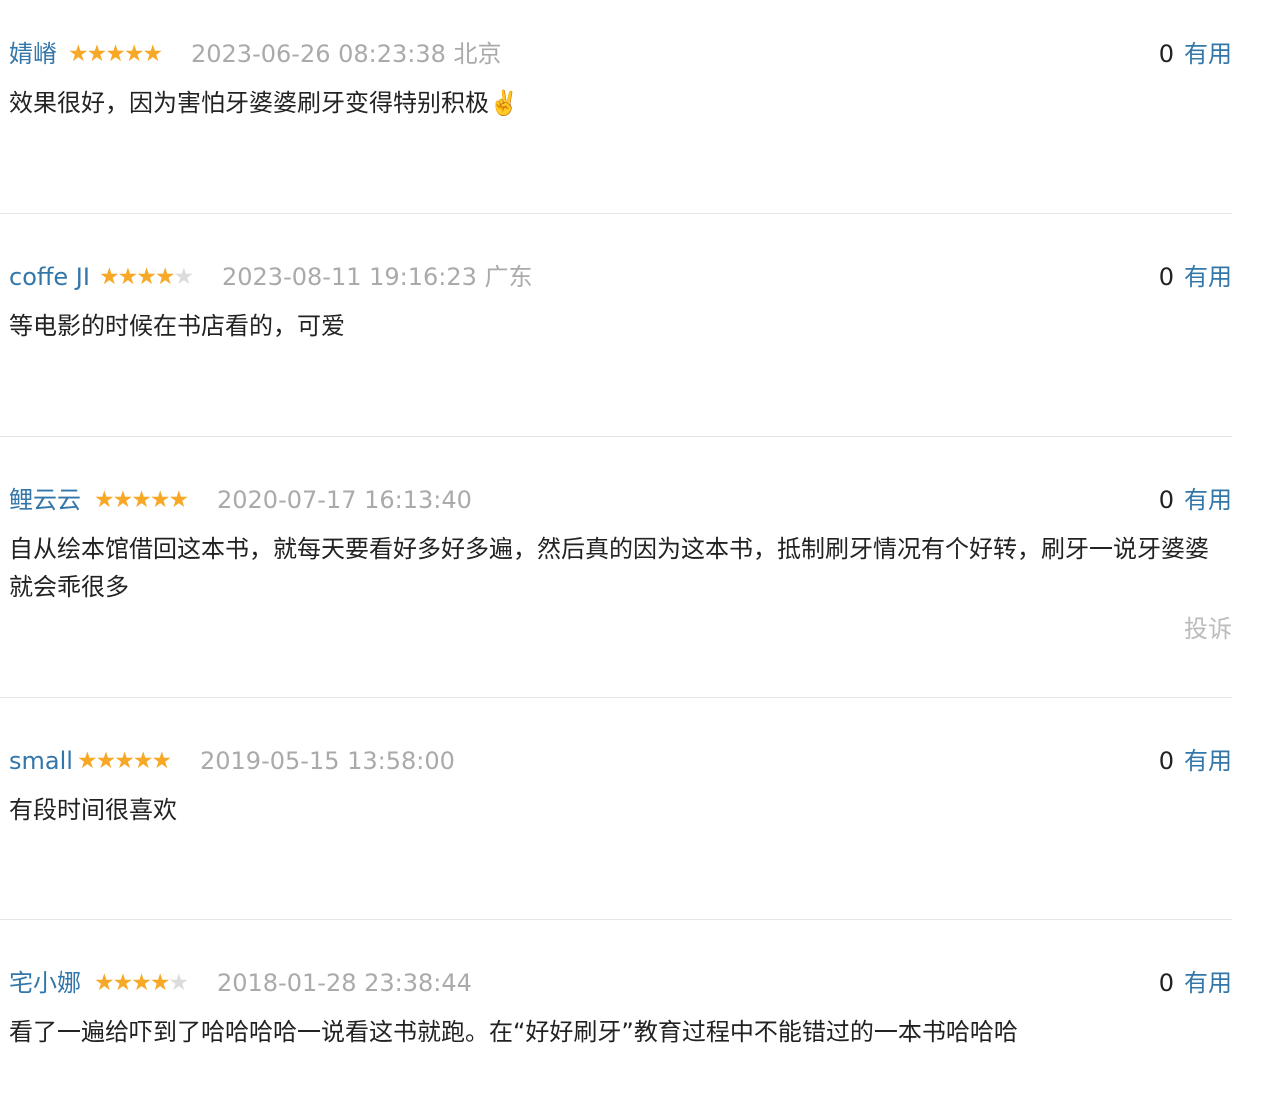 The image size is (1272, 1100). I want to click on review-meta: 2023-06-26 08:23:38 北京, so click(346, 54).